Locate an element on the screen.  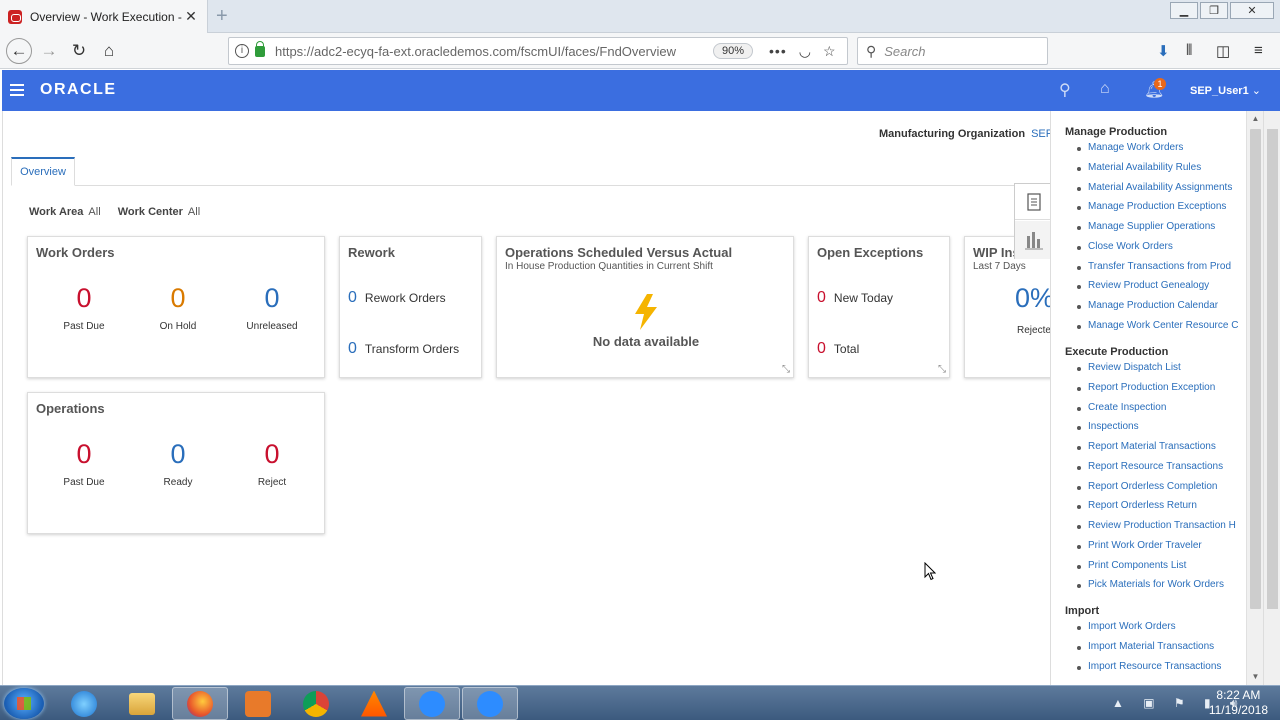
task-link: Report Orderless Return is located at coordinates (1156, 510).